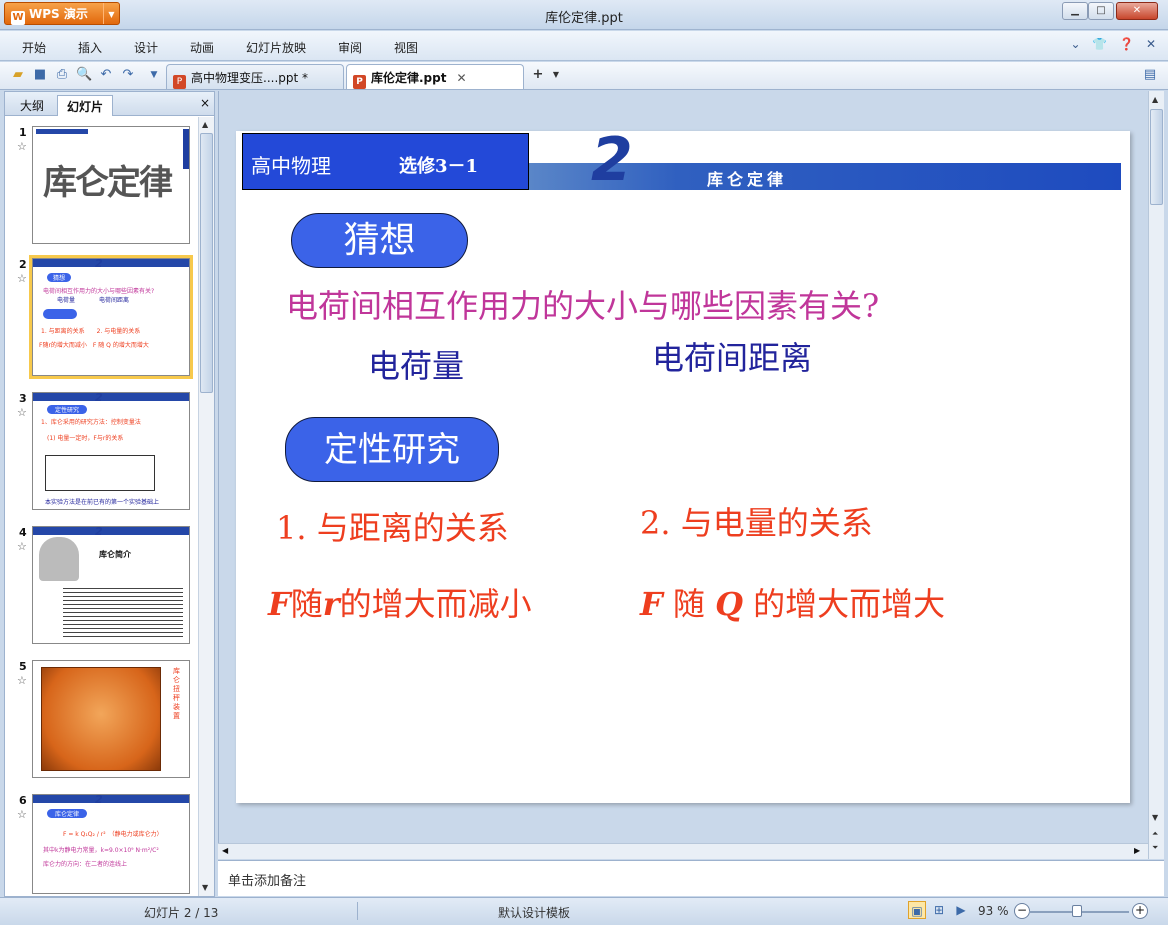  What do you see at coordinates (584, 911) in the screenshot?
I see `status-bar: 幻灯片 2 / 13 默认设计模板 ▣ ⊞ ▶ 93 % − +` at bounding box center [584, 911].